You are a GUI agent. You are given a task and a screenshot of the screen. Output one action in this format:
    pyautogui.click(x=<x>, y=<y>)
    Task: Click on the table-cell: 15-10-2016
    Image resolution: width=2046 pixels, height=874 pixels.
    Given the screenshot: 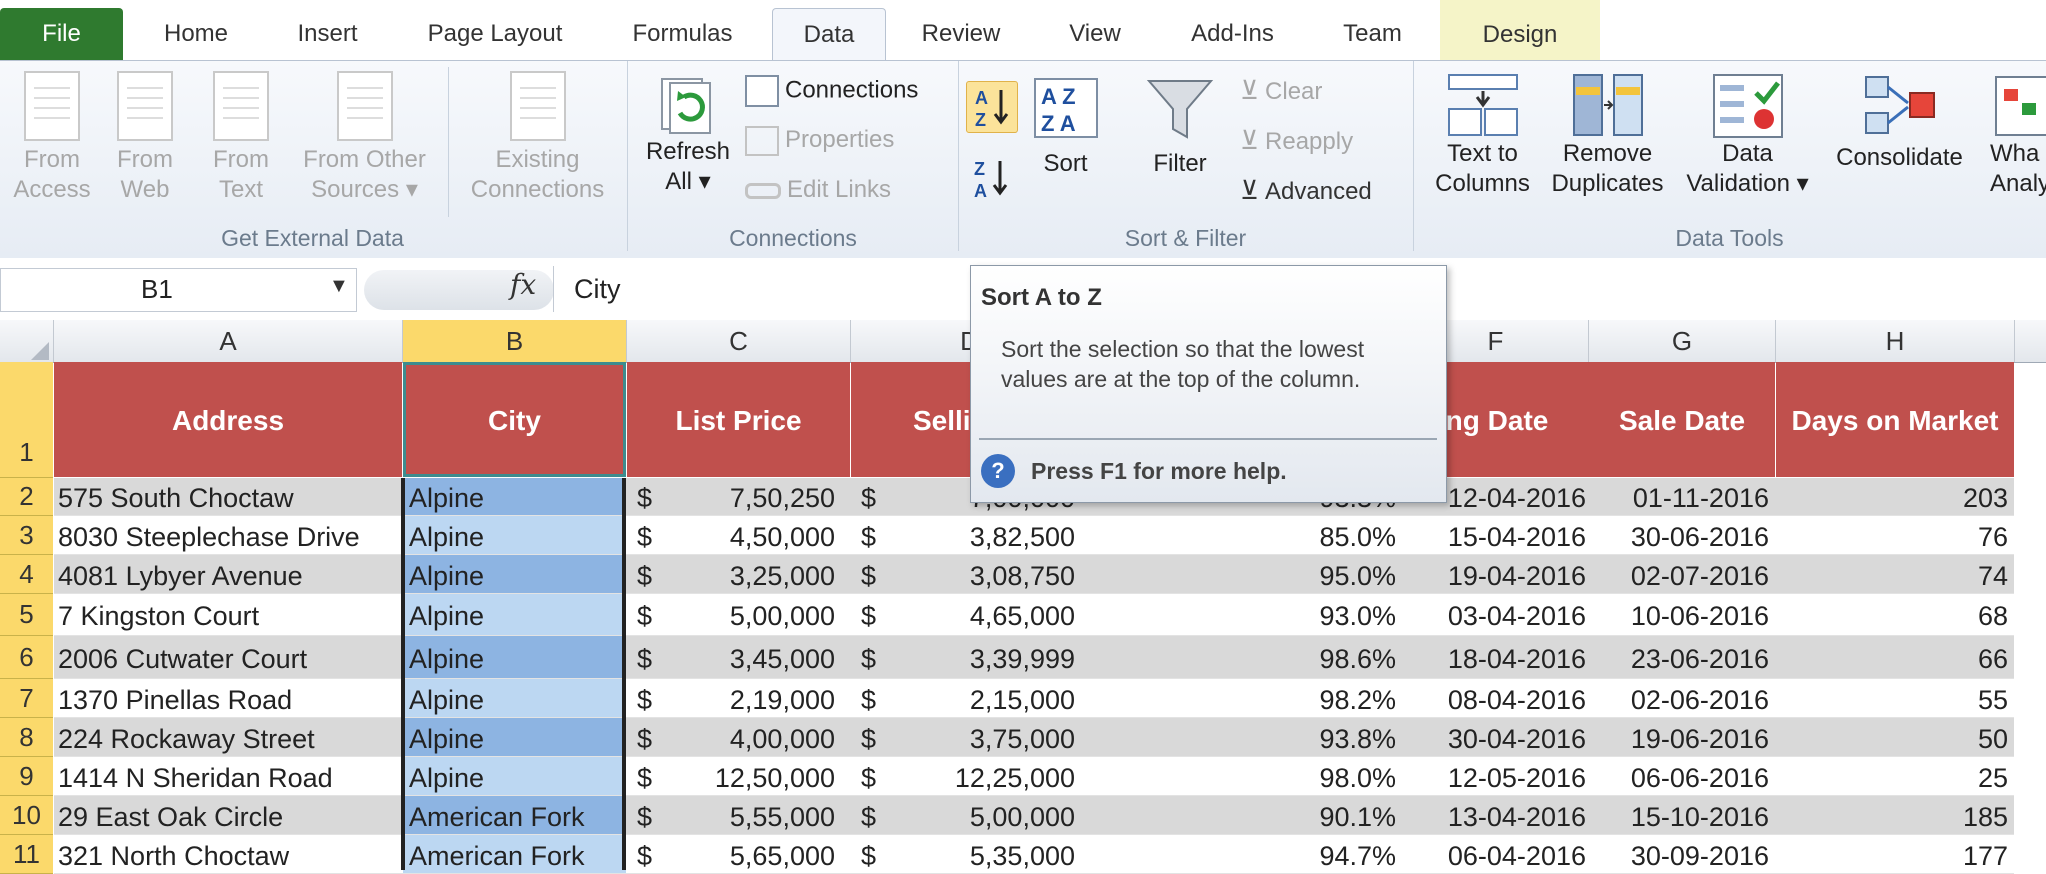 What is the action you would take?
    pyautogui.click(x=1679, y=815)
    